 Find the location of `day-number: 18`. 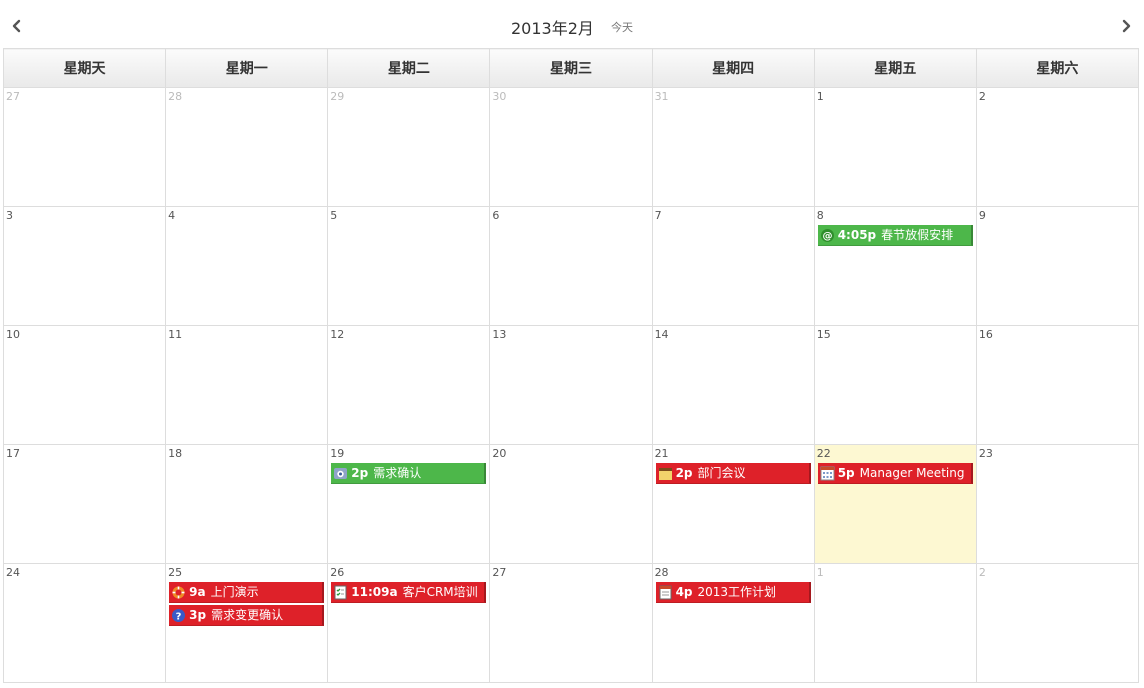

day-number: 18 is located at coordinates (175, 453).